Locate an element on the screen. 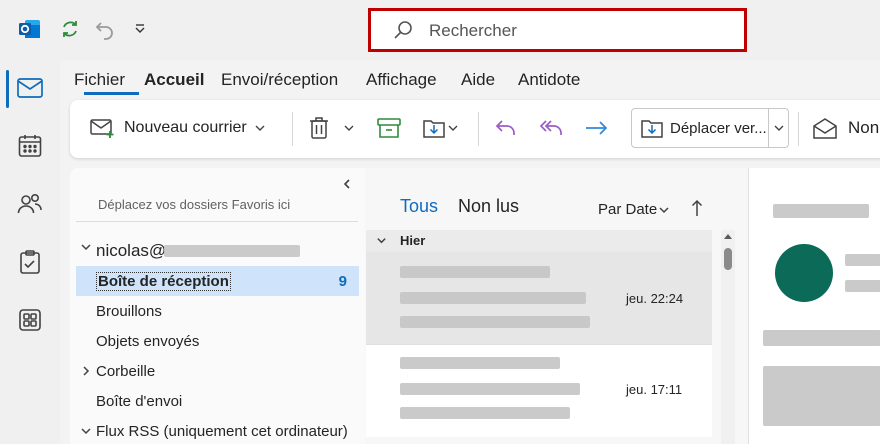  folder-outbox: Boîte d'envoi is located at coordinates (217, 401).